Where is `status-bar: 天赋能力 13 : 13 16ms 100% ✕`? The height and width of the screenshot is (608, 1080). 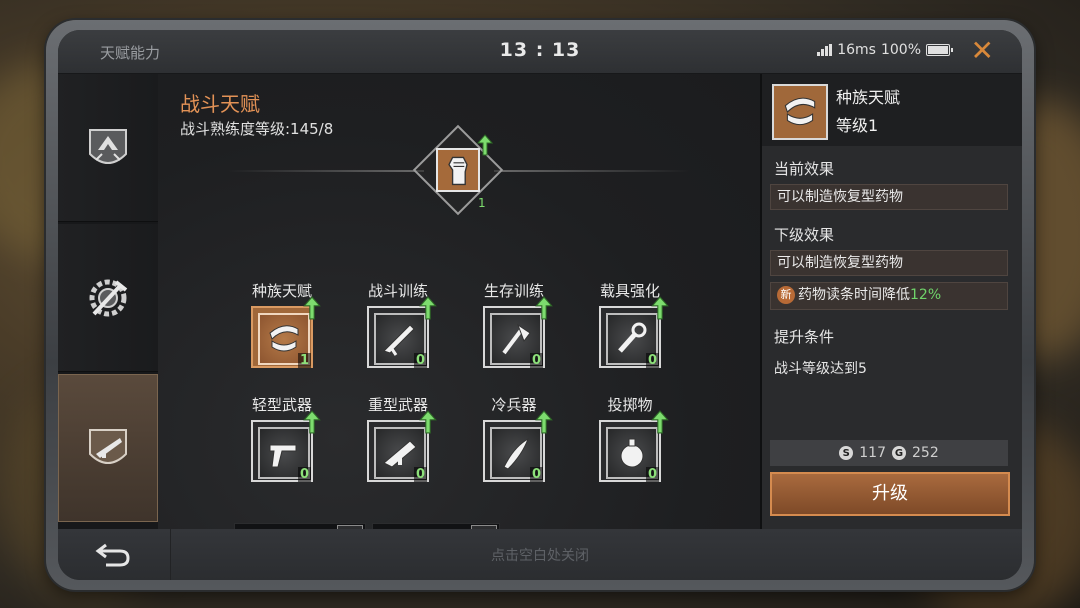 status-bar: 天赋能力 13 : 13 16ms 100% ✕ is located at coordinates (540, 52).